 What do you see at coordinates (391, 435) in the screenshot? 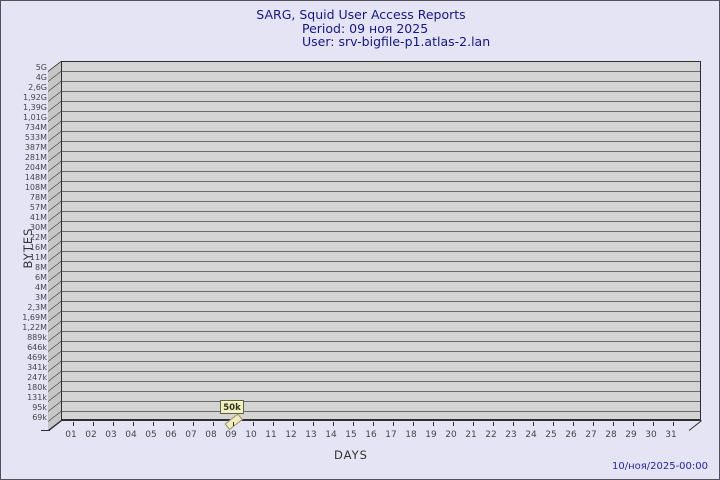
I see `x-tick-label: 17` at bounding box center [391, 435].